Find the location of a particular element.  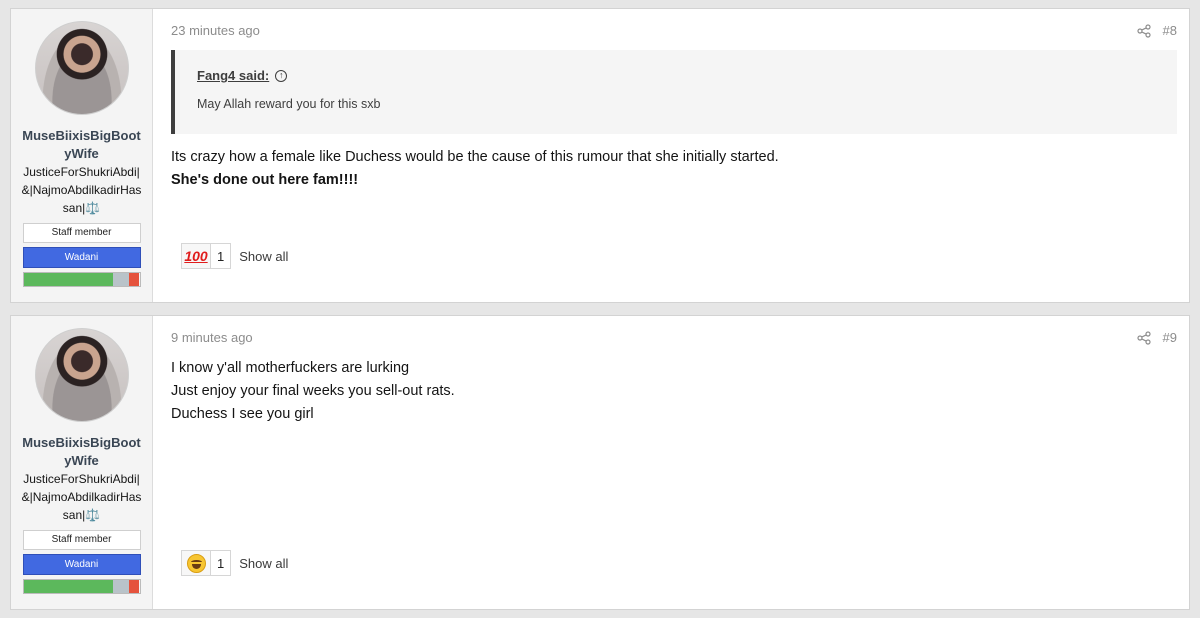

reaction-summary: 1 is located at coordinates (206, 563).